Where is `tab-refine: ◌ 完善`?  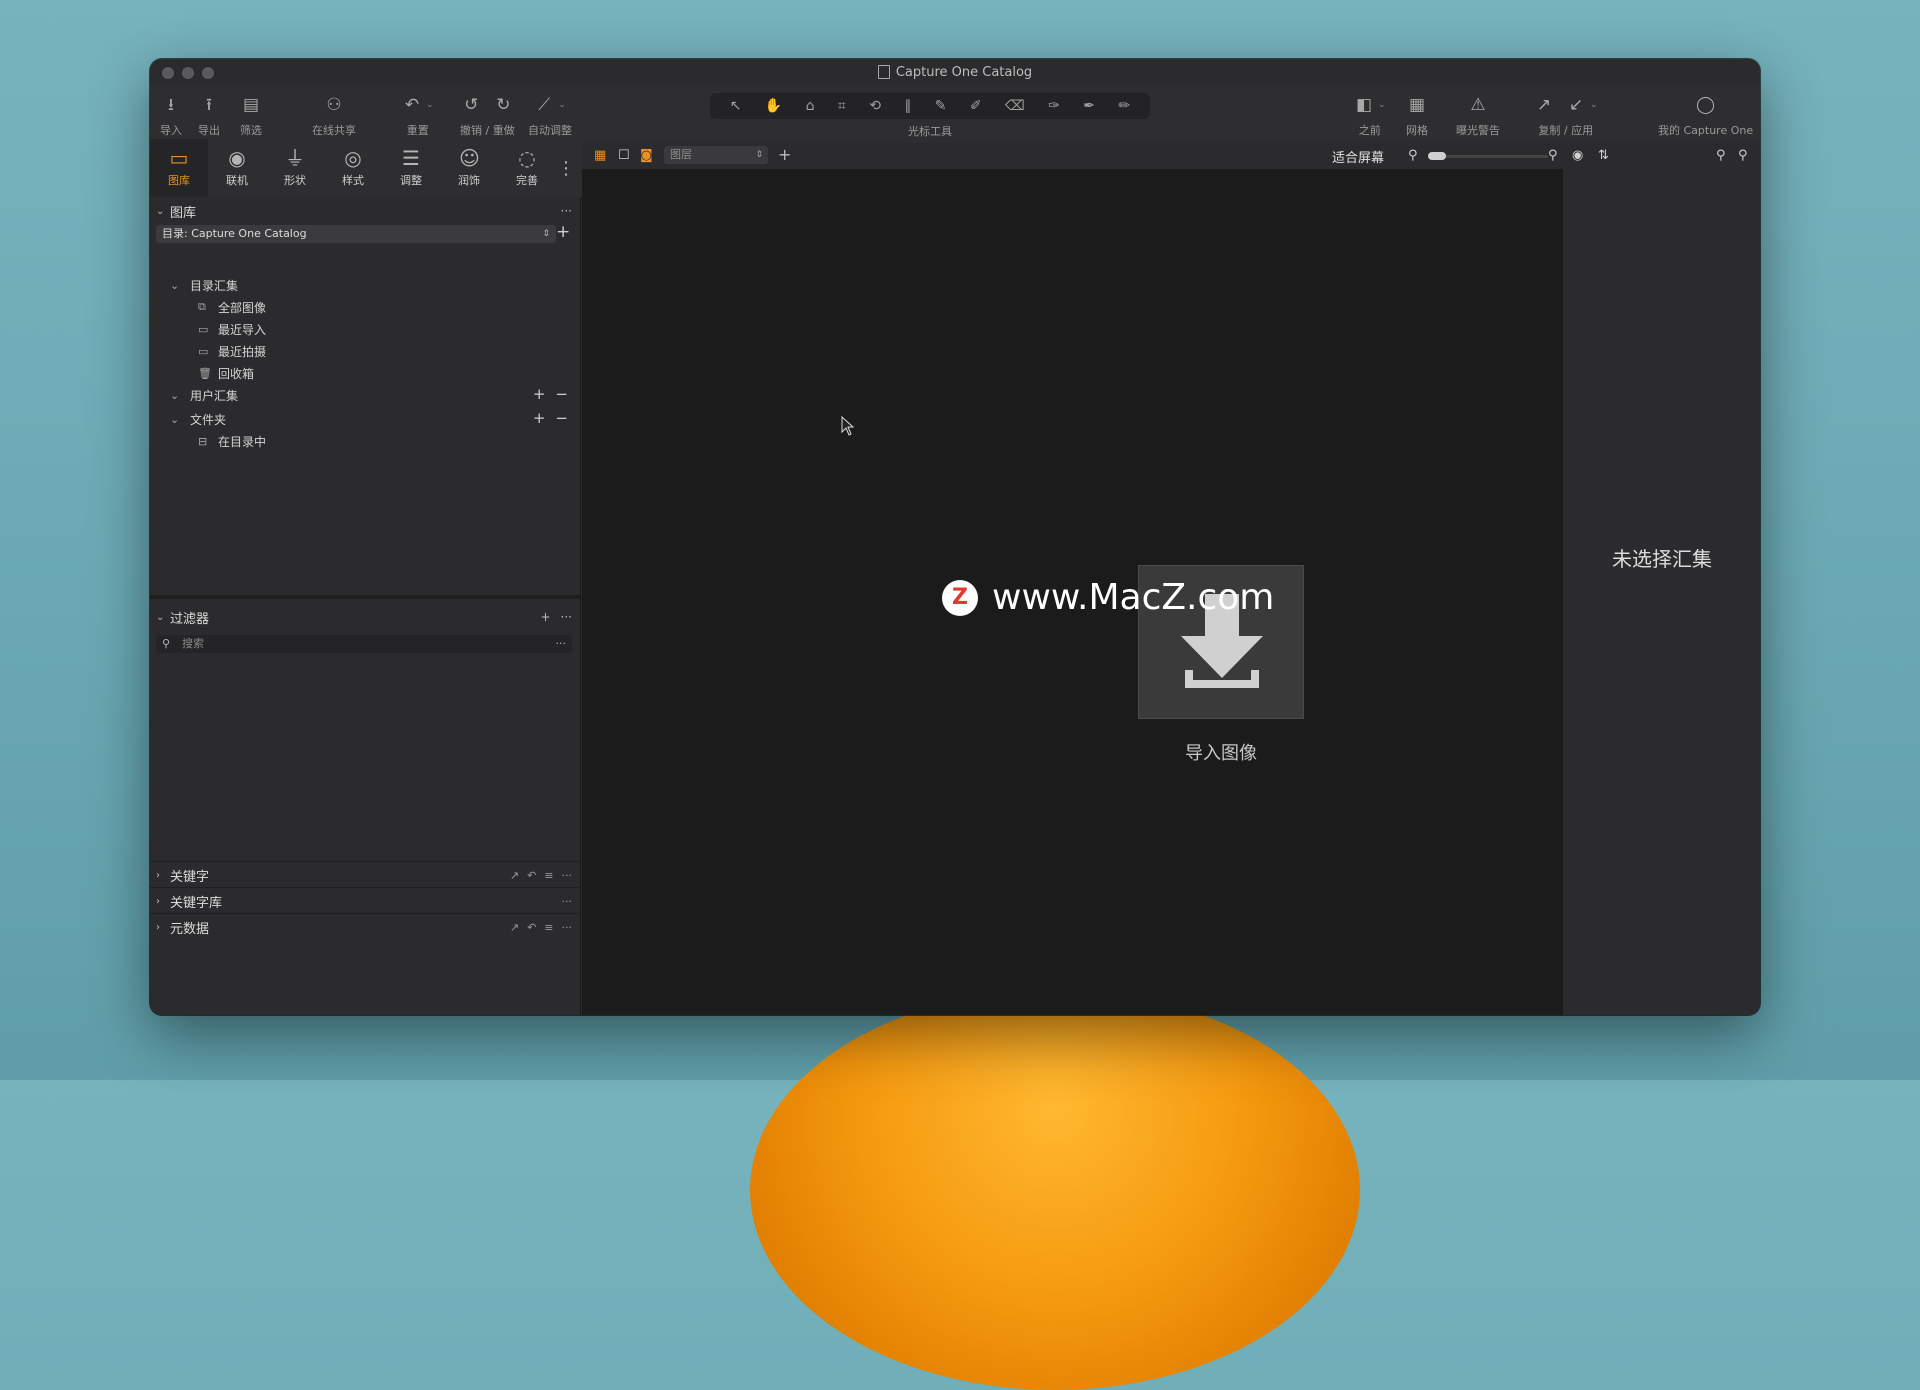 tab-refine: ◌ 完善 is located at coordinates (527, 168).